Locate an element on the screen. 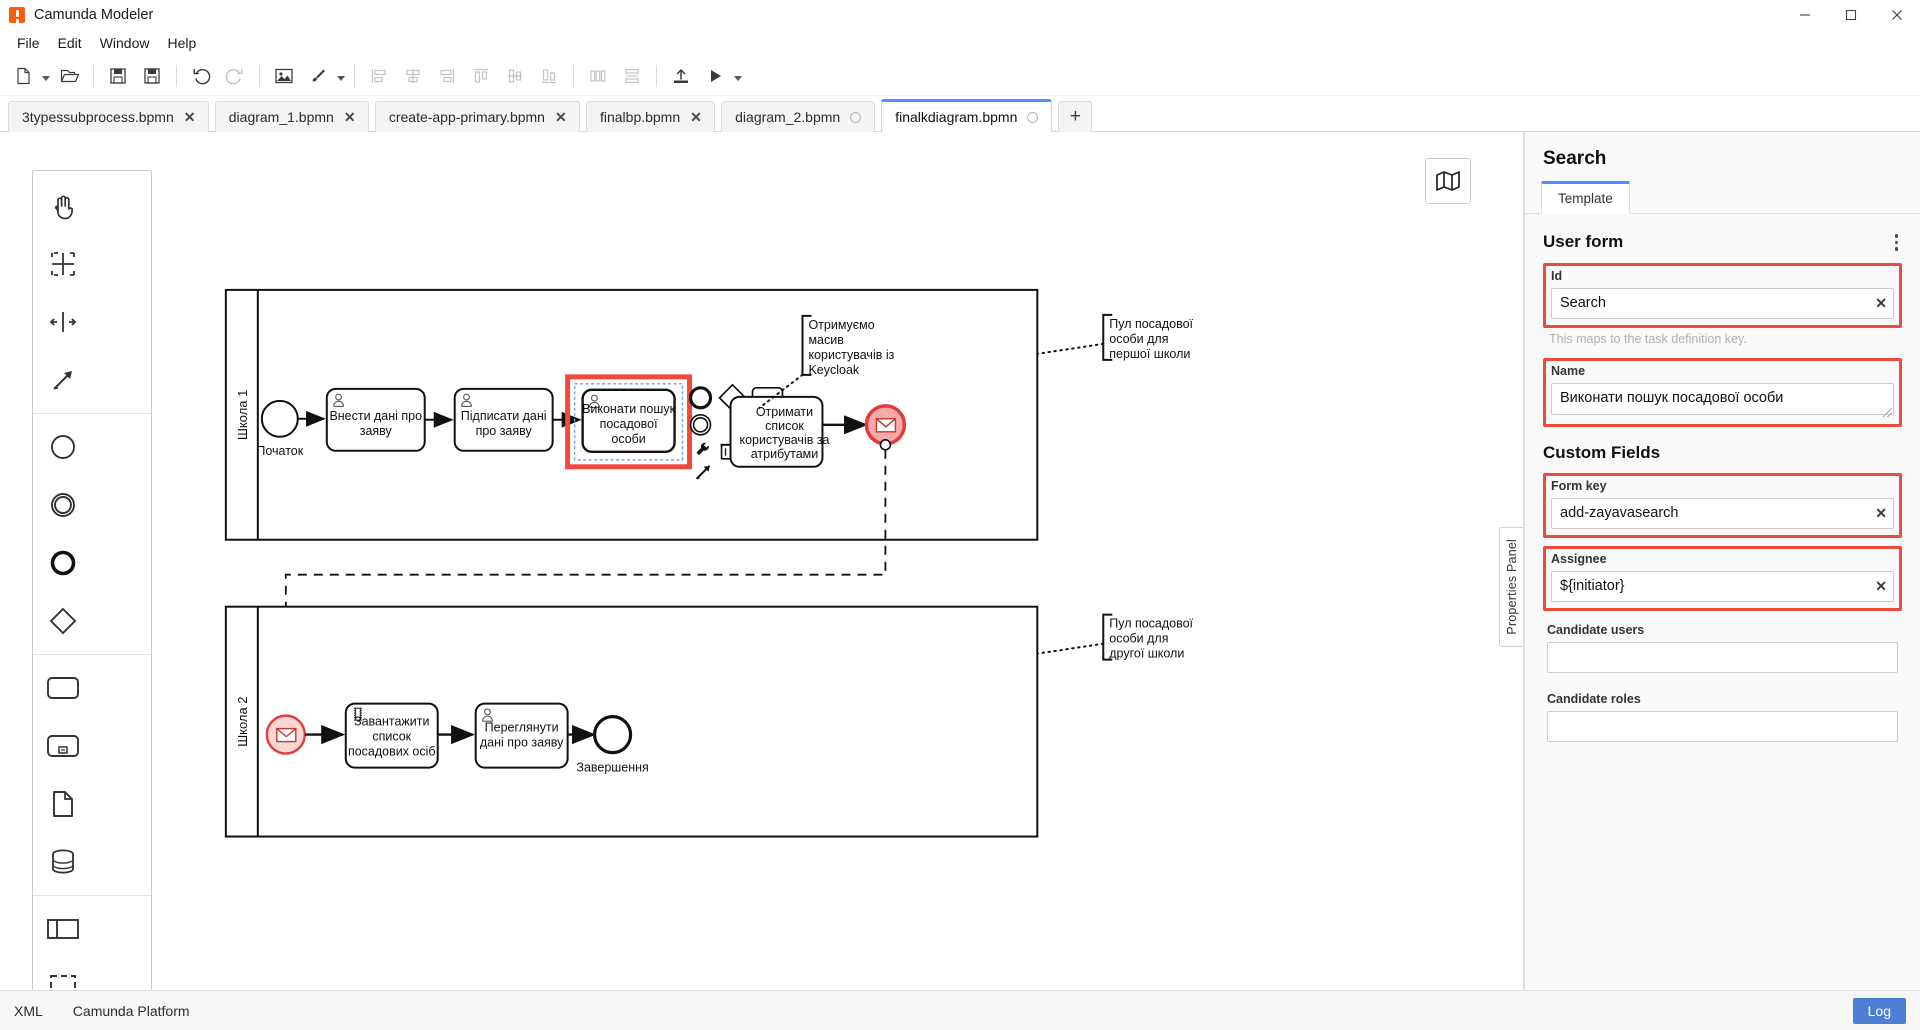 The width and height of the screenshot is (1920, 1030). task-label-line: про заяву is located at coordinates (504, 431).